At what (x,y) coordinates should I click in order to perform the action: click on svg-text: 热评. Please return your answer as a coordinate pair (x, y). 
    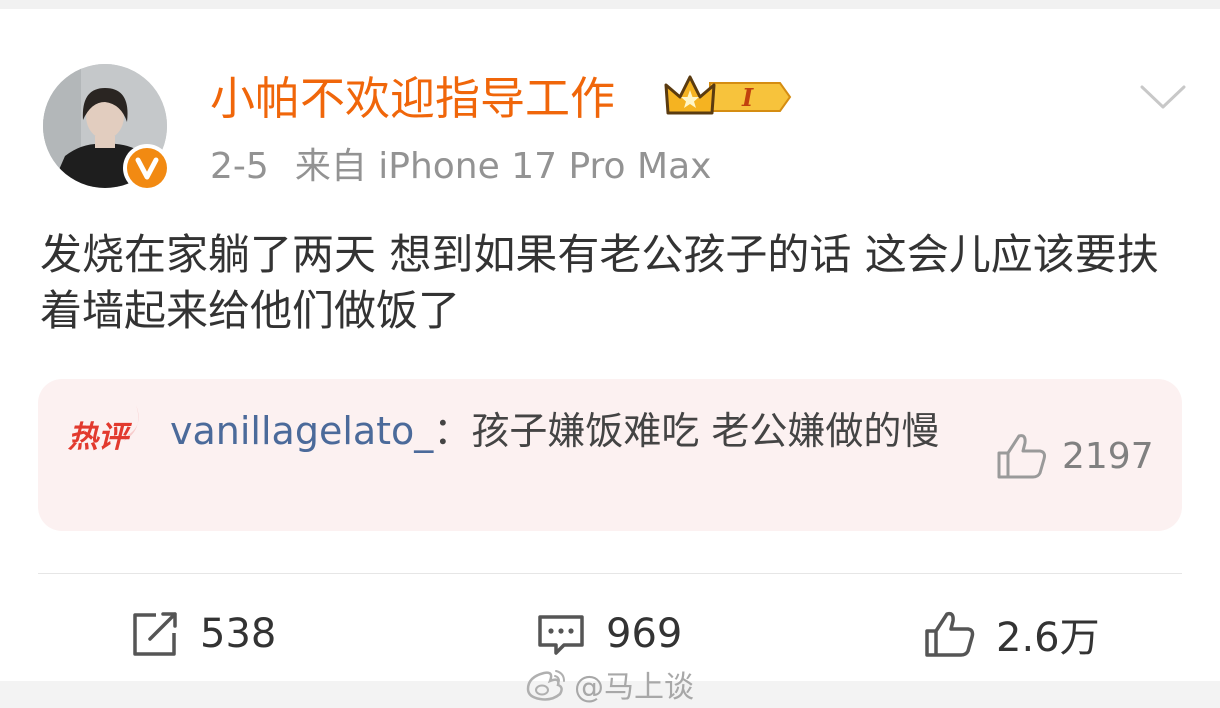
    Looking at the image, I should click on (100, 437).